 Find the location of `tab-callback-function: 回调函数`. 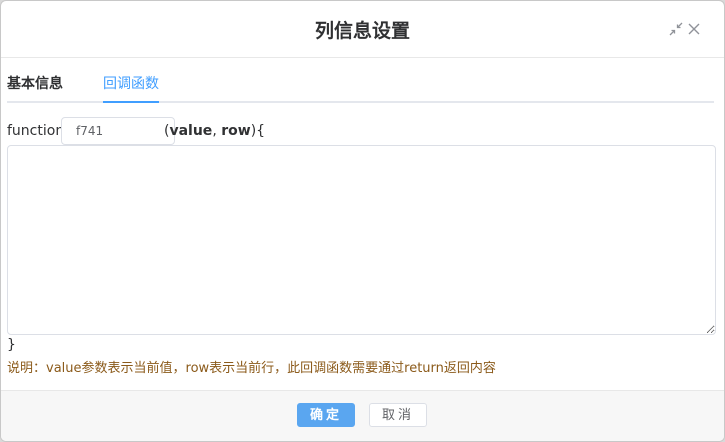

tab-callback-function: 回调函数 is located at coordinates (131, 83).